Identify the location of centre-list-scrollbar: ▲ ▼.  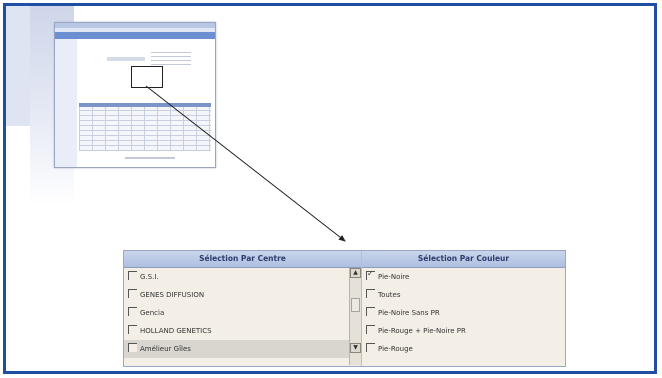
(355, 316).